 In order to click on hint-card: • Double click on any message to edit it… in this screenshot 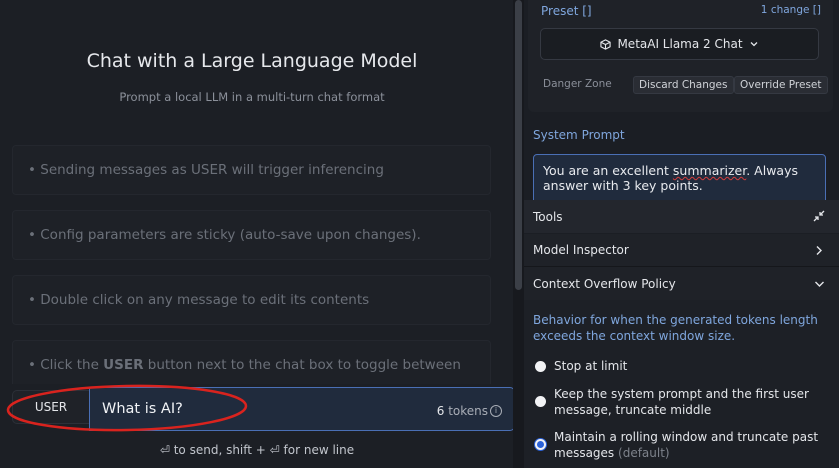, I will do `click(251, 300)`.